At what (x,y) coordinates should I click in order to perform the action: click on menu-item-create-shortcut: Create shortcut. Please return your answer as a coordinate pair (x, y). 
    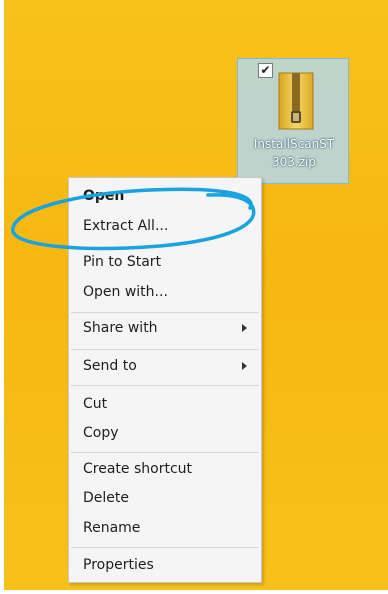
    Looking at the image, I should click on (165, 469).